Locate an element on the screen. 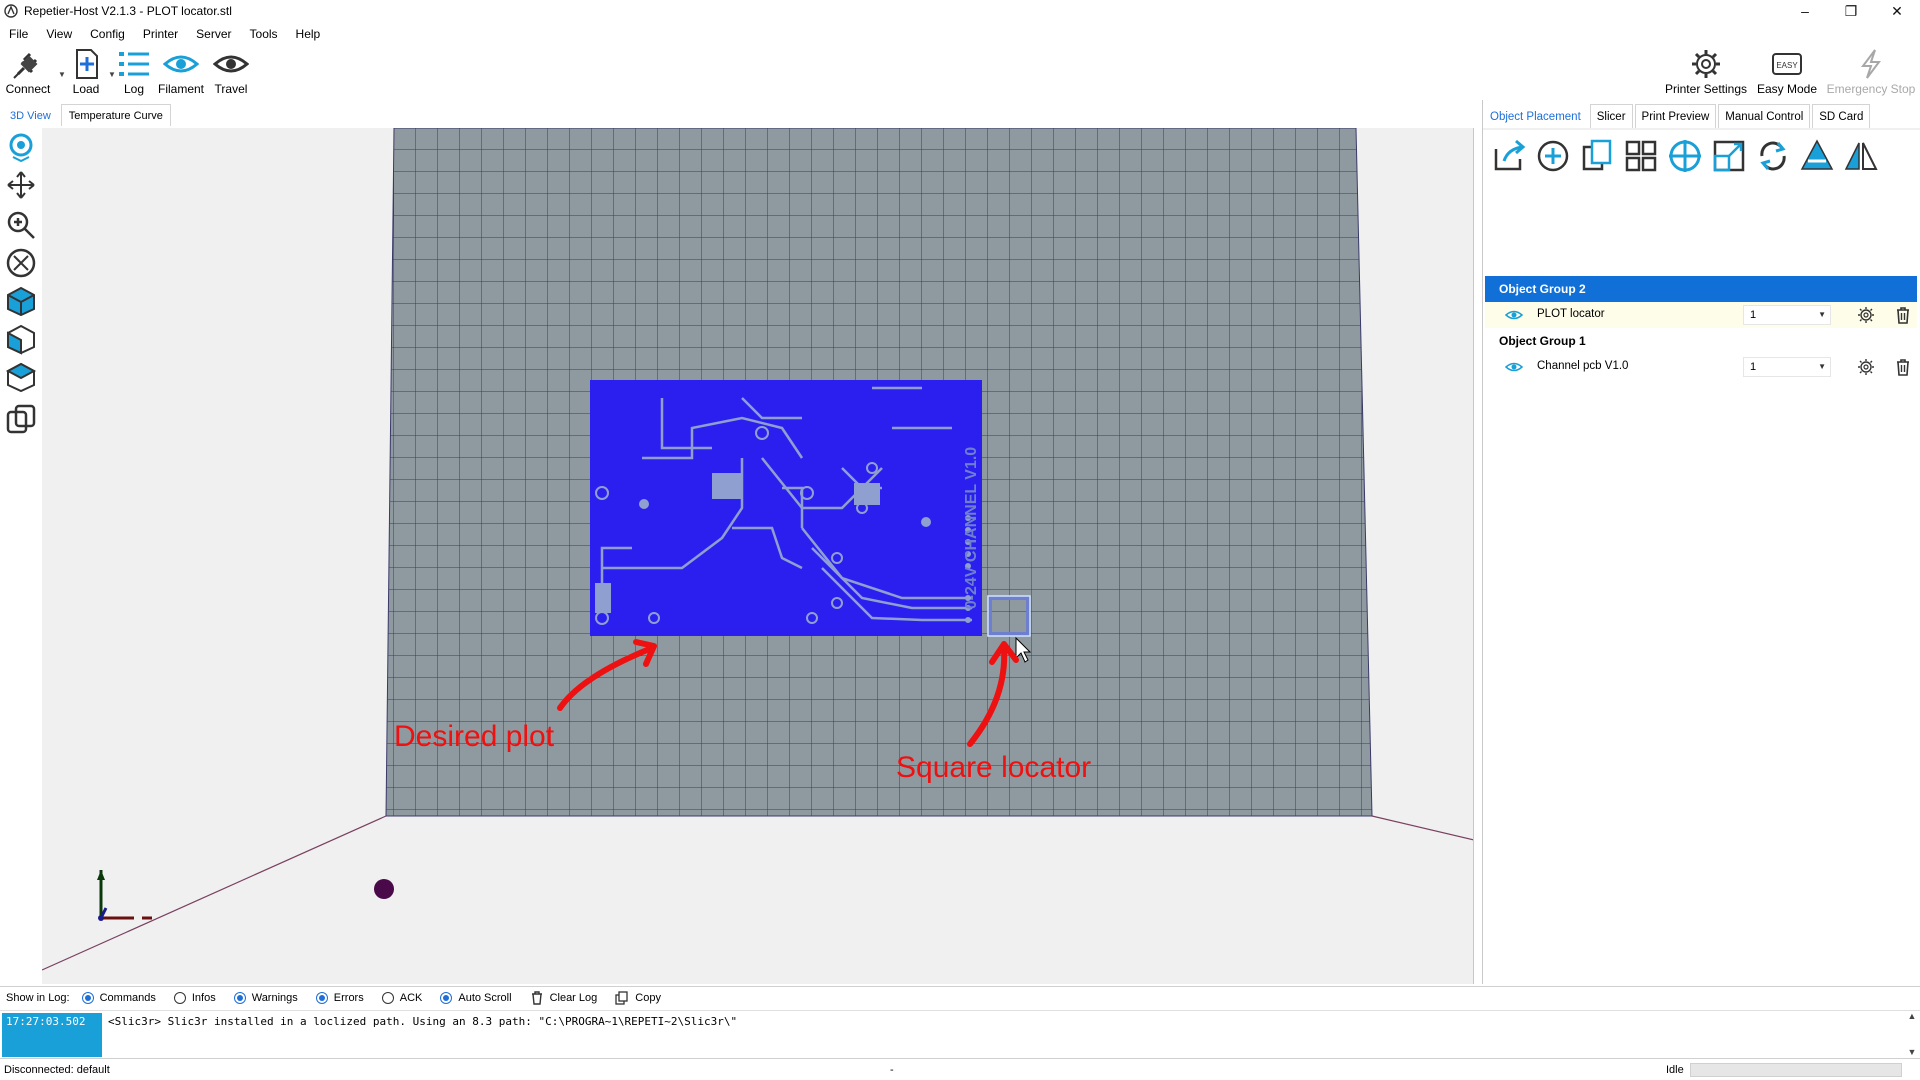 This screenshot has height=1080, width=1920. connect-dropdown-icon: ▼ is located at coordinates (62, 74).